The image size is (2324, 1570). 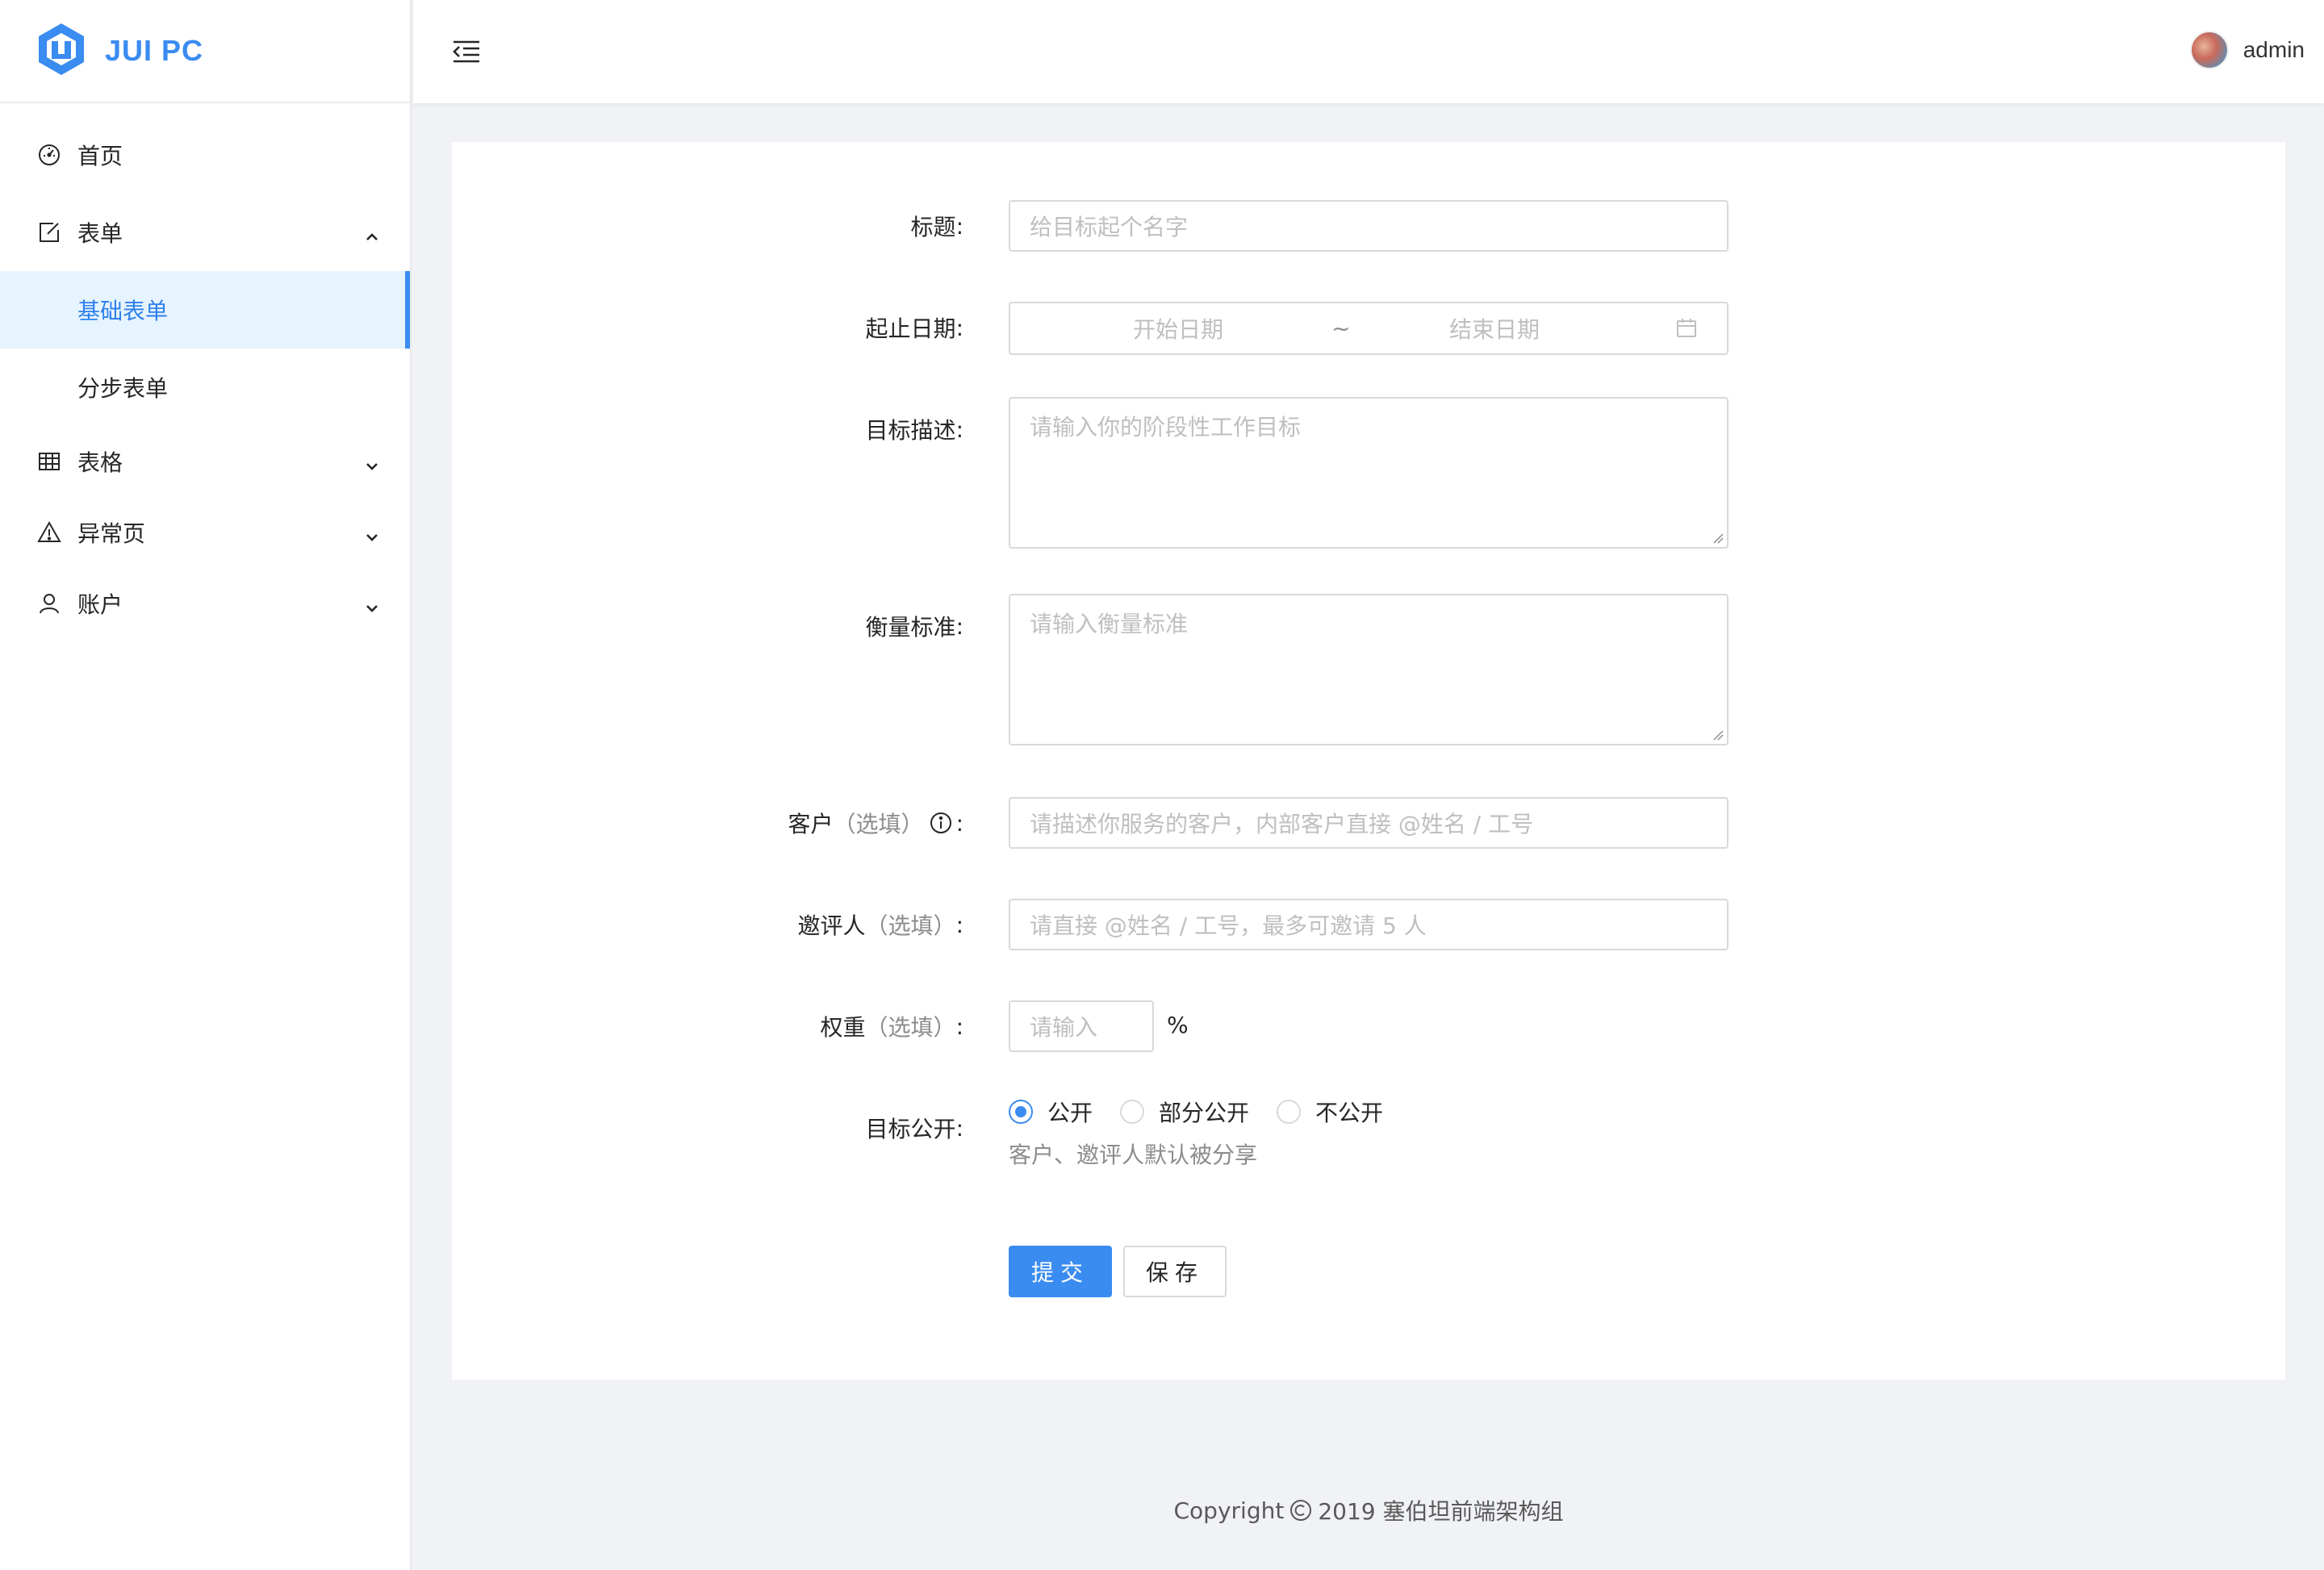 I want to click on percent-suffix: %, so click(x=1178, y=1025).